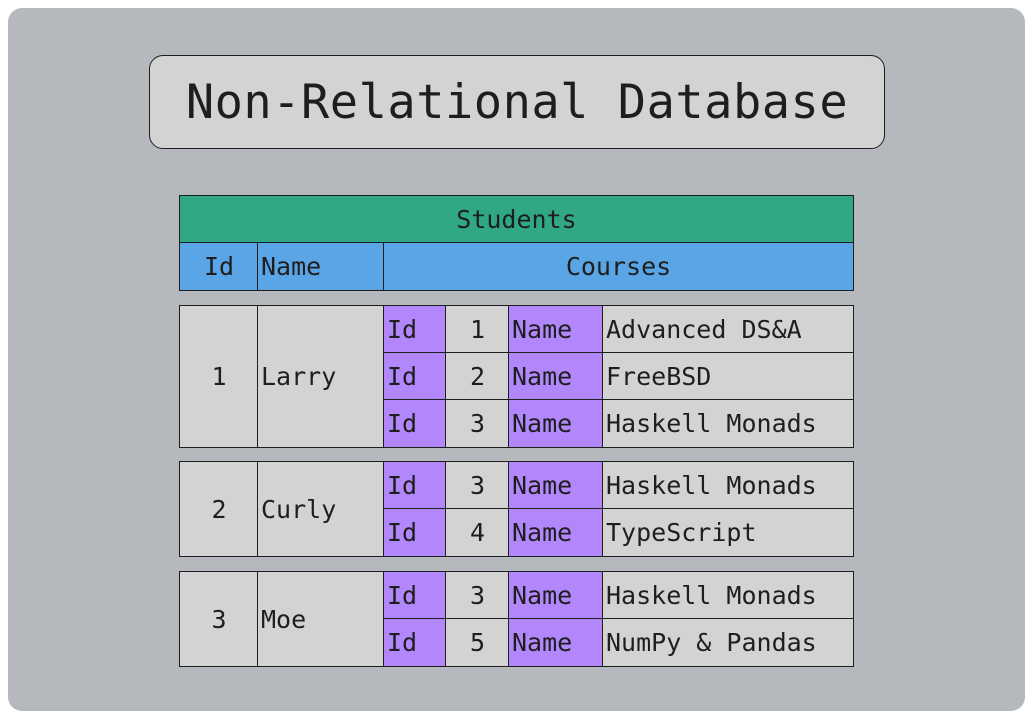 This screenshot has height=720, width=1033. Describe the element at coordinates (477, 329) in the screenshot. I see `course-id-value: 1` at that location.